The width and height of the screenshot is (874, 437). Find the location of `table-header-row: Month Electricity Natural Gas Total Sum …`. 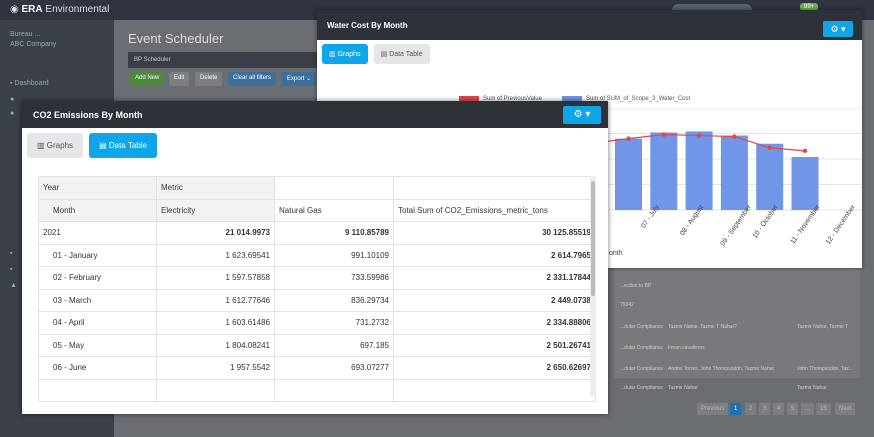

table-header-row: Month Electricity Natural Gas Total Sum … is located at coordinates (317, 210).